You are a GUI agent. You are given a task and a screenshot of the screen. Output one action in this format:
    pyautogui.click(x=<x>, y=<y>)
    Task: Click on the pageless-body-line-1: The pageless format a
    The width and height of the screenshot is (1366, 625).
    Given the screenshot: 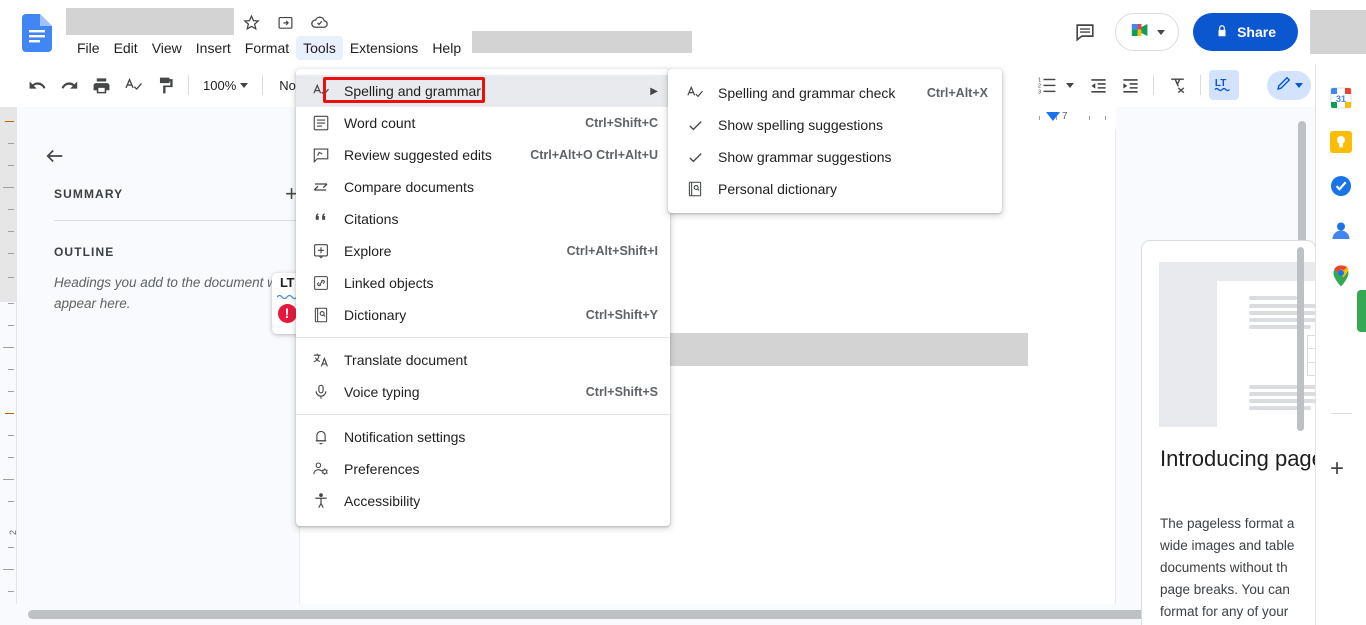 What is the action you would take?
    pyautogui.click(x=1227, y=523)
    